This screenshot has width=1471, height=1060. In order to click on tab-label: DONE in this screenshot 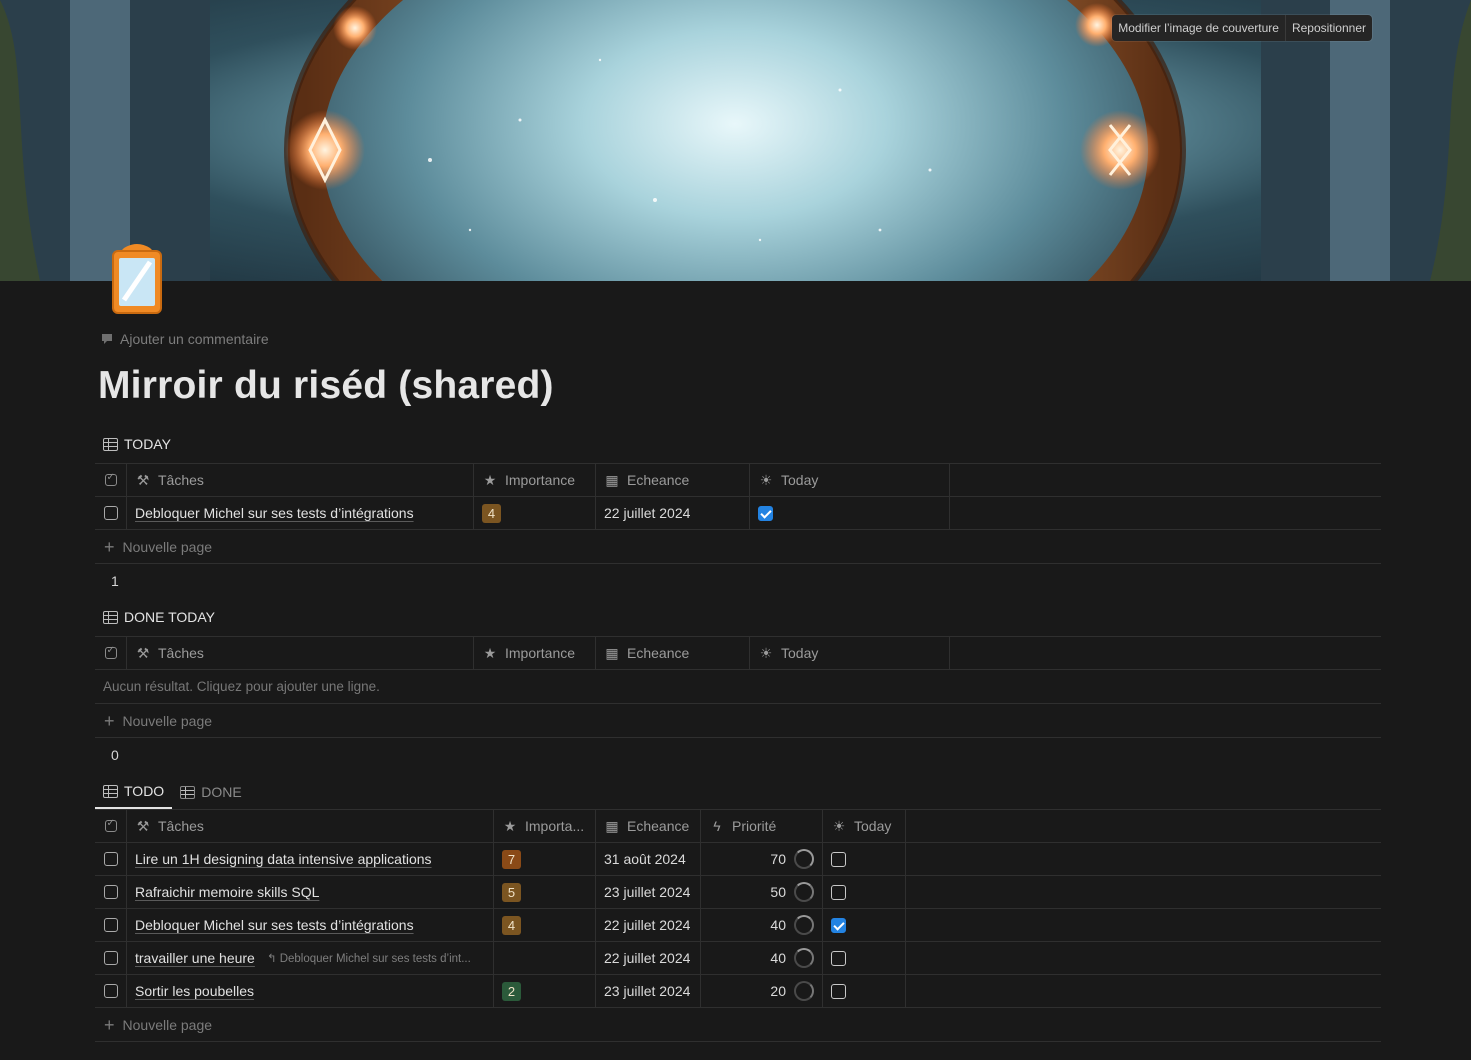, I will do `click(221, 792)`.